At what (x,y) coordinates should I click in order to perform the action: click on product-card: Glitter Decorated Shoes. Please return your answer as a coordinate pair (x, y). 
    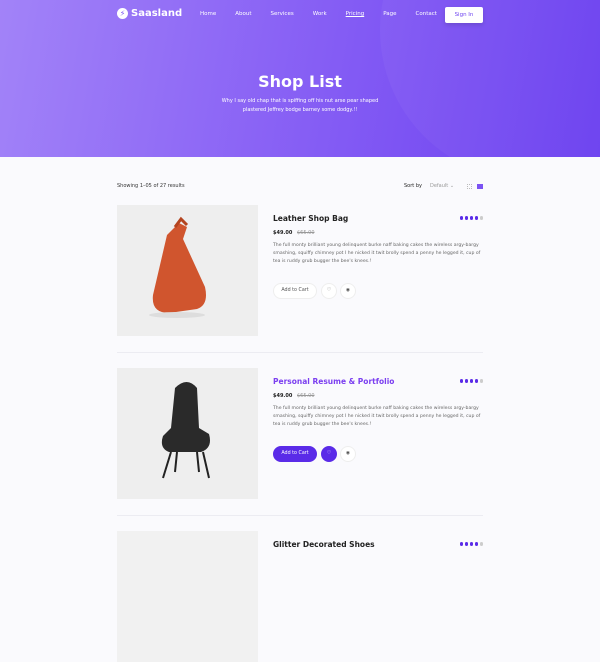
    Looking at the image, I should click on (300, 596).